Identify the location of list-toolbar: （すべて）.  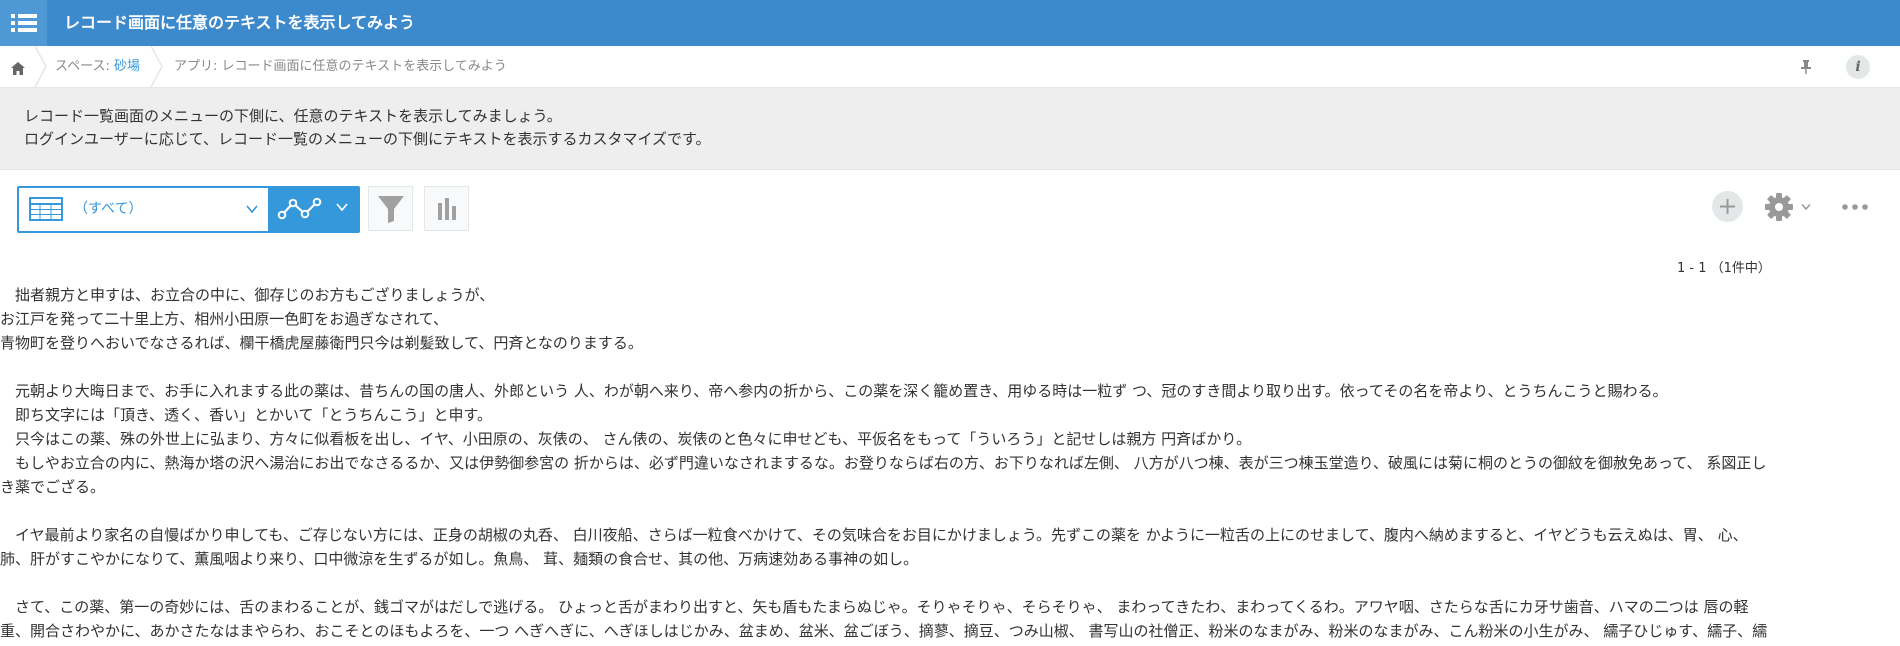
(950, 210).